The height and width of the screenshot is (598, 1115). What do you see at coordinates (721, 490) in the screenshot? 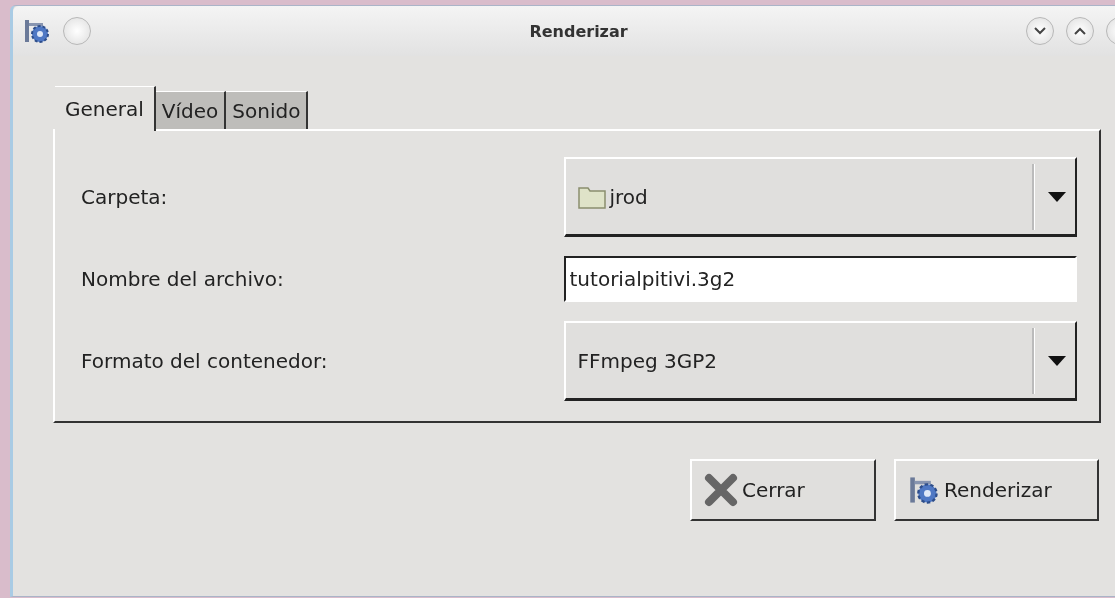
I see `close-icon` at bounding box center [721, 490].